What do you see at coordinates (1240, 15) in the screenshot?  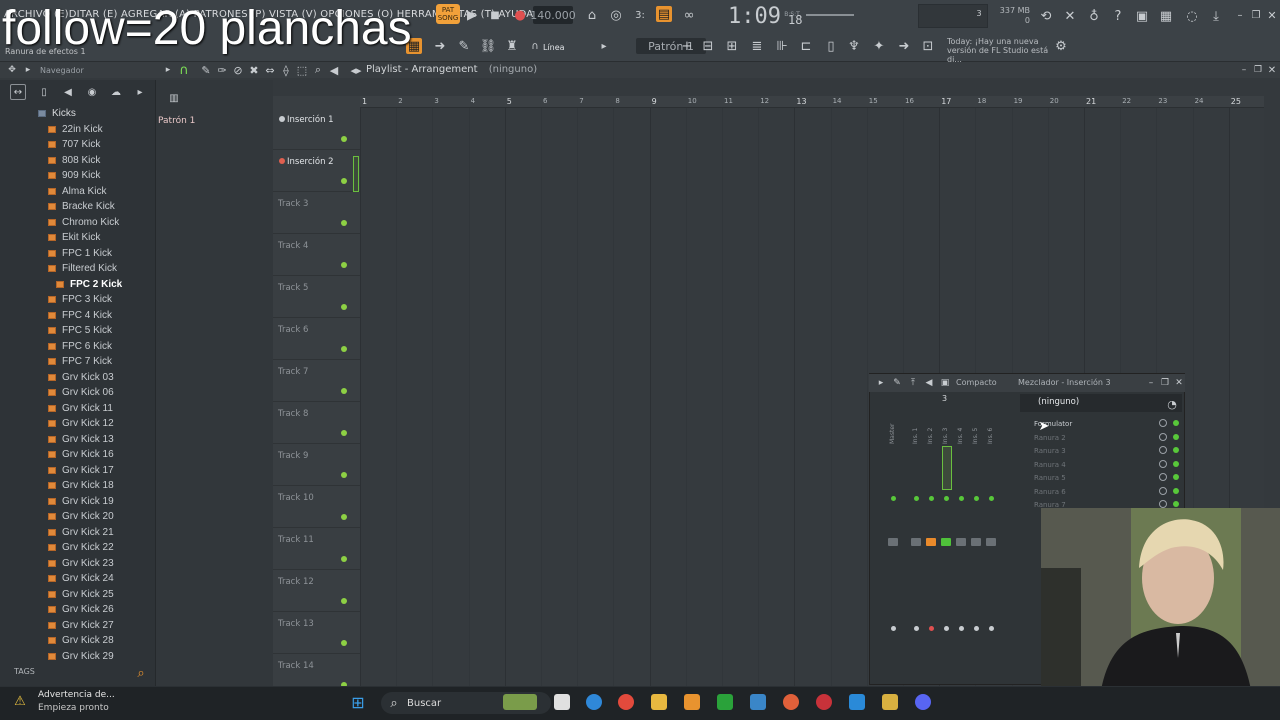 I see `minimize-icon: –` at bounding box center [1240, 15].